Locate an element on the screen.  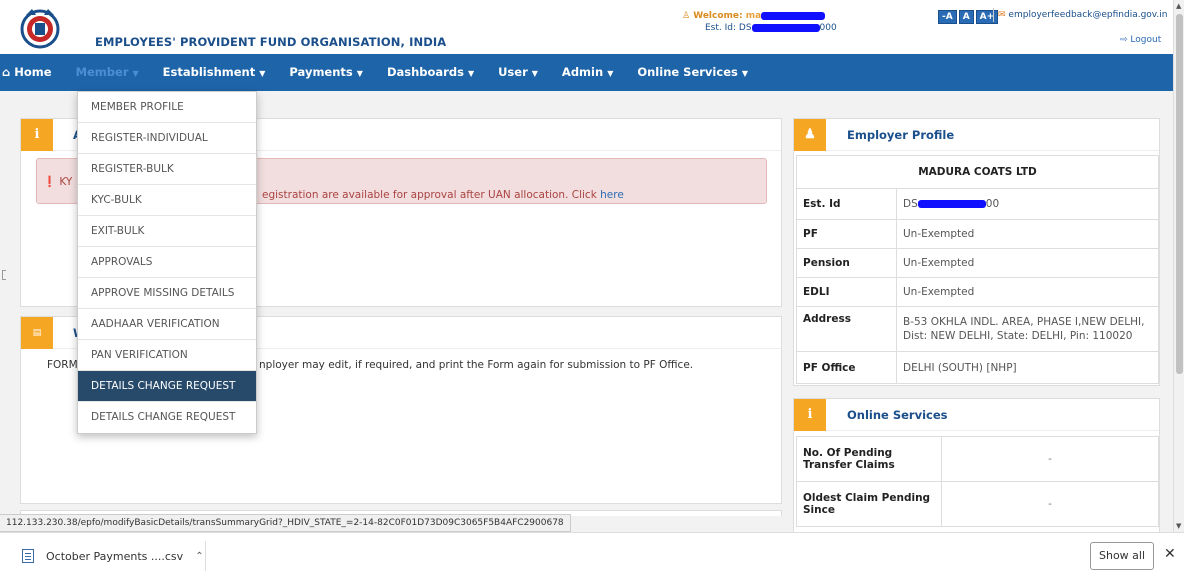
nav-dashboards-label: Dashboards is located at coordinates (425, 72).